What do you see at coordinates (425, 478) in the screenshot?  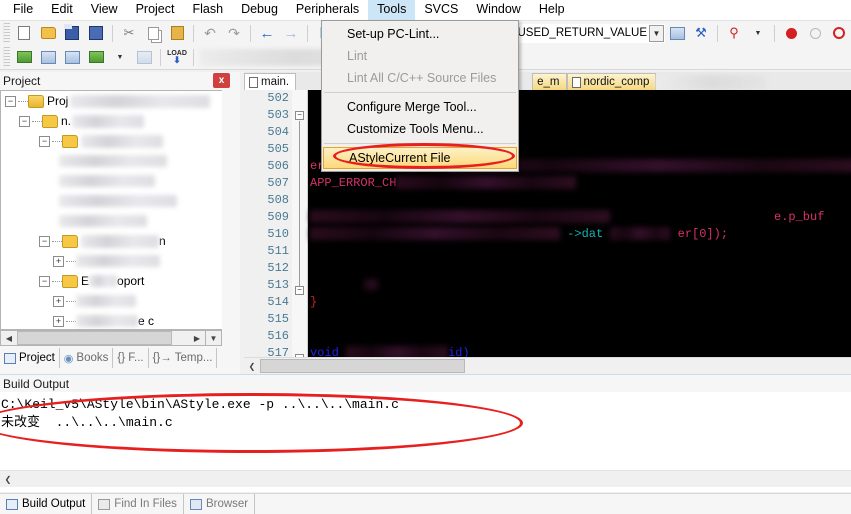 I see `build-output-hscrollbar: ❮` at bounding box center [425, 478].